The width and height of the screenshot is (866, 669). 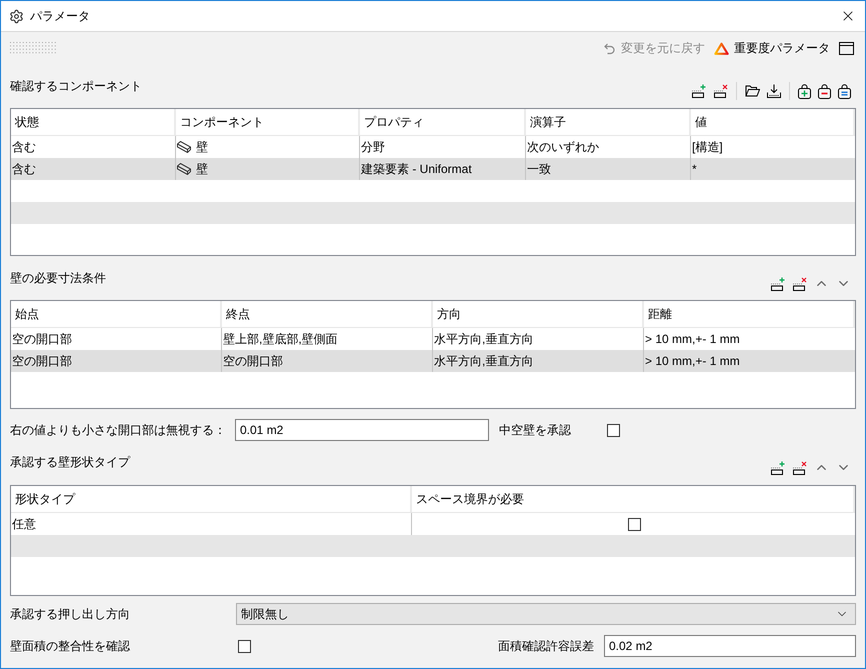 I want to click on area-tolerance-field: 0.02 m2, so click(x=730, y=646).